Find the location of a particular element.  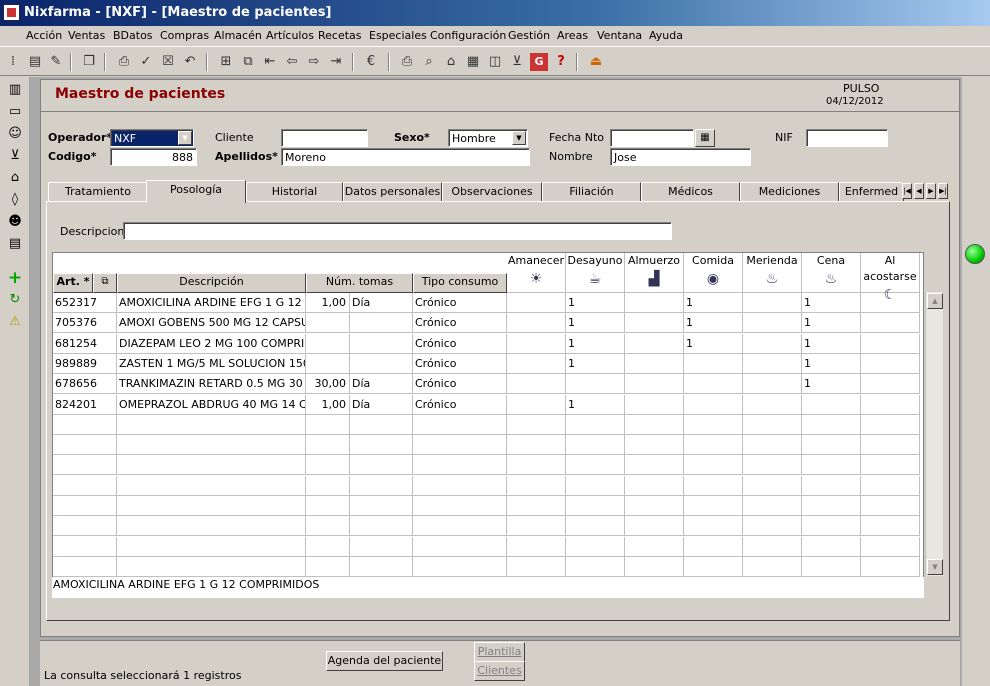

col-header-descripcion: Descripción is located at coordinates (211, 283).